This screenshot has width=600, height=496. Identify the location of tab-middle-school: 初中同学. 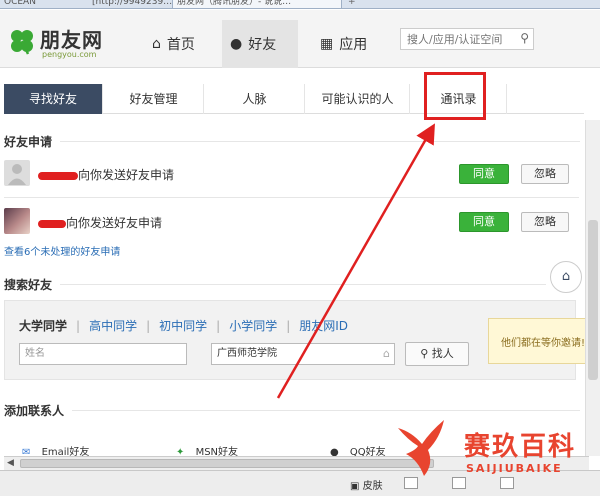
(183, 325).